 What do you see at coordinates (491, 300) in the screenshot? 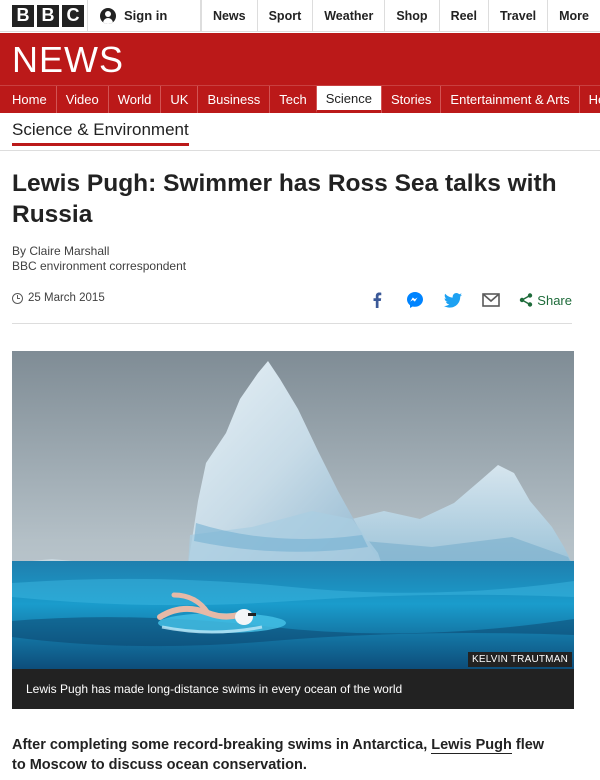
I see `email-icon` at bounding box center [491, 300].